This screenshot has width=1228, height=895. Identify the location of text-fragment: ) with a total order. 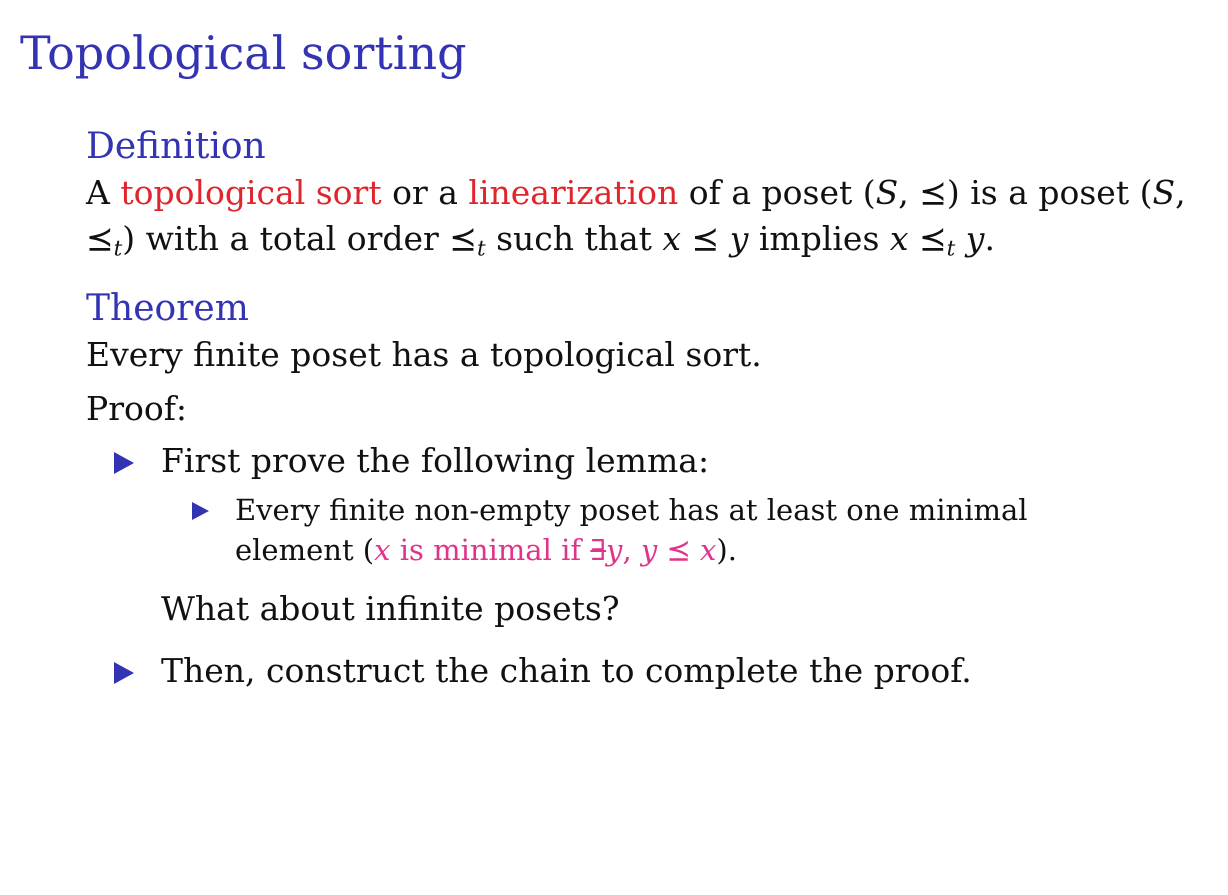
(286, 238).